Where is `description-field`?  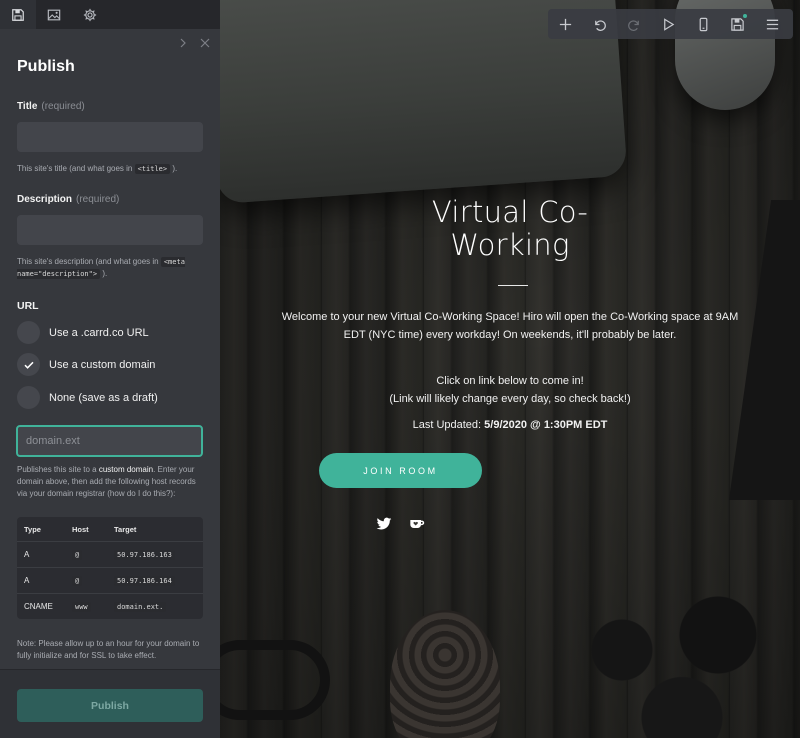
description-field is located at coordinates (110, 230).